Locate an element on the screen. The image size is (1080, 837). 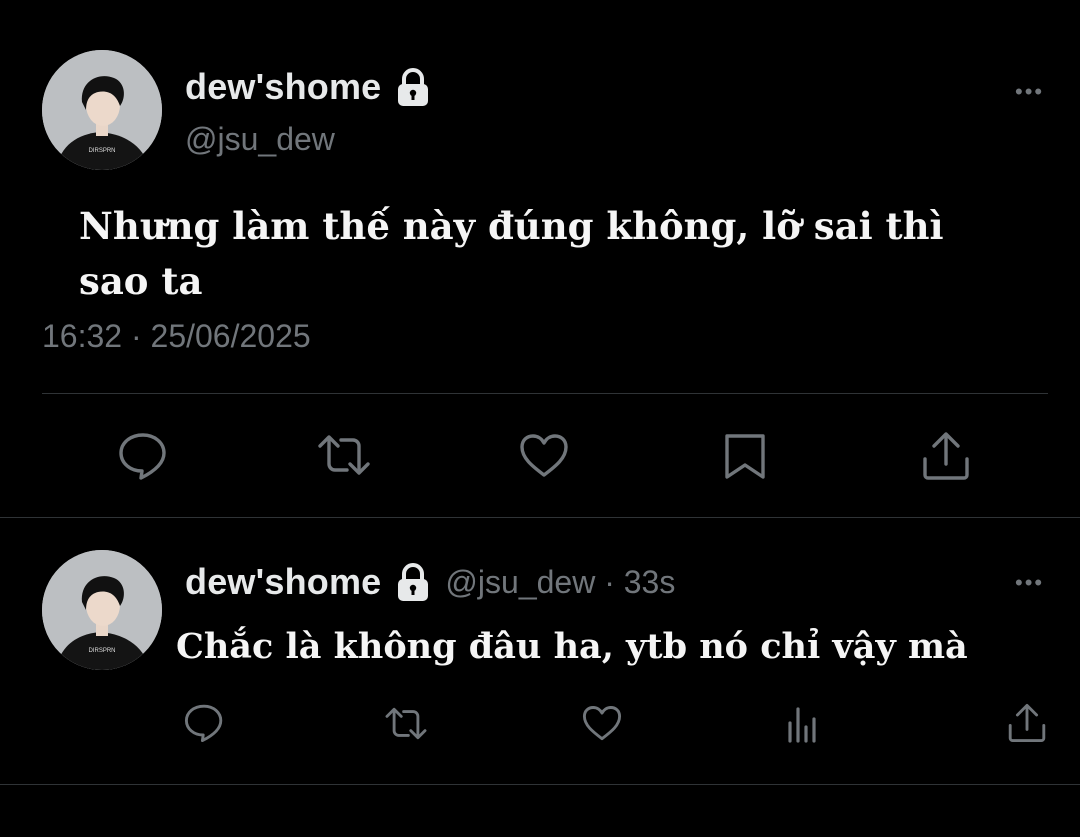
user-handle: @jsu_dew is located at coordinates (260, 139).